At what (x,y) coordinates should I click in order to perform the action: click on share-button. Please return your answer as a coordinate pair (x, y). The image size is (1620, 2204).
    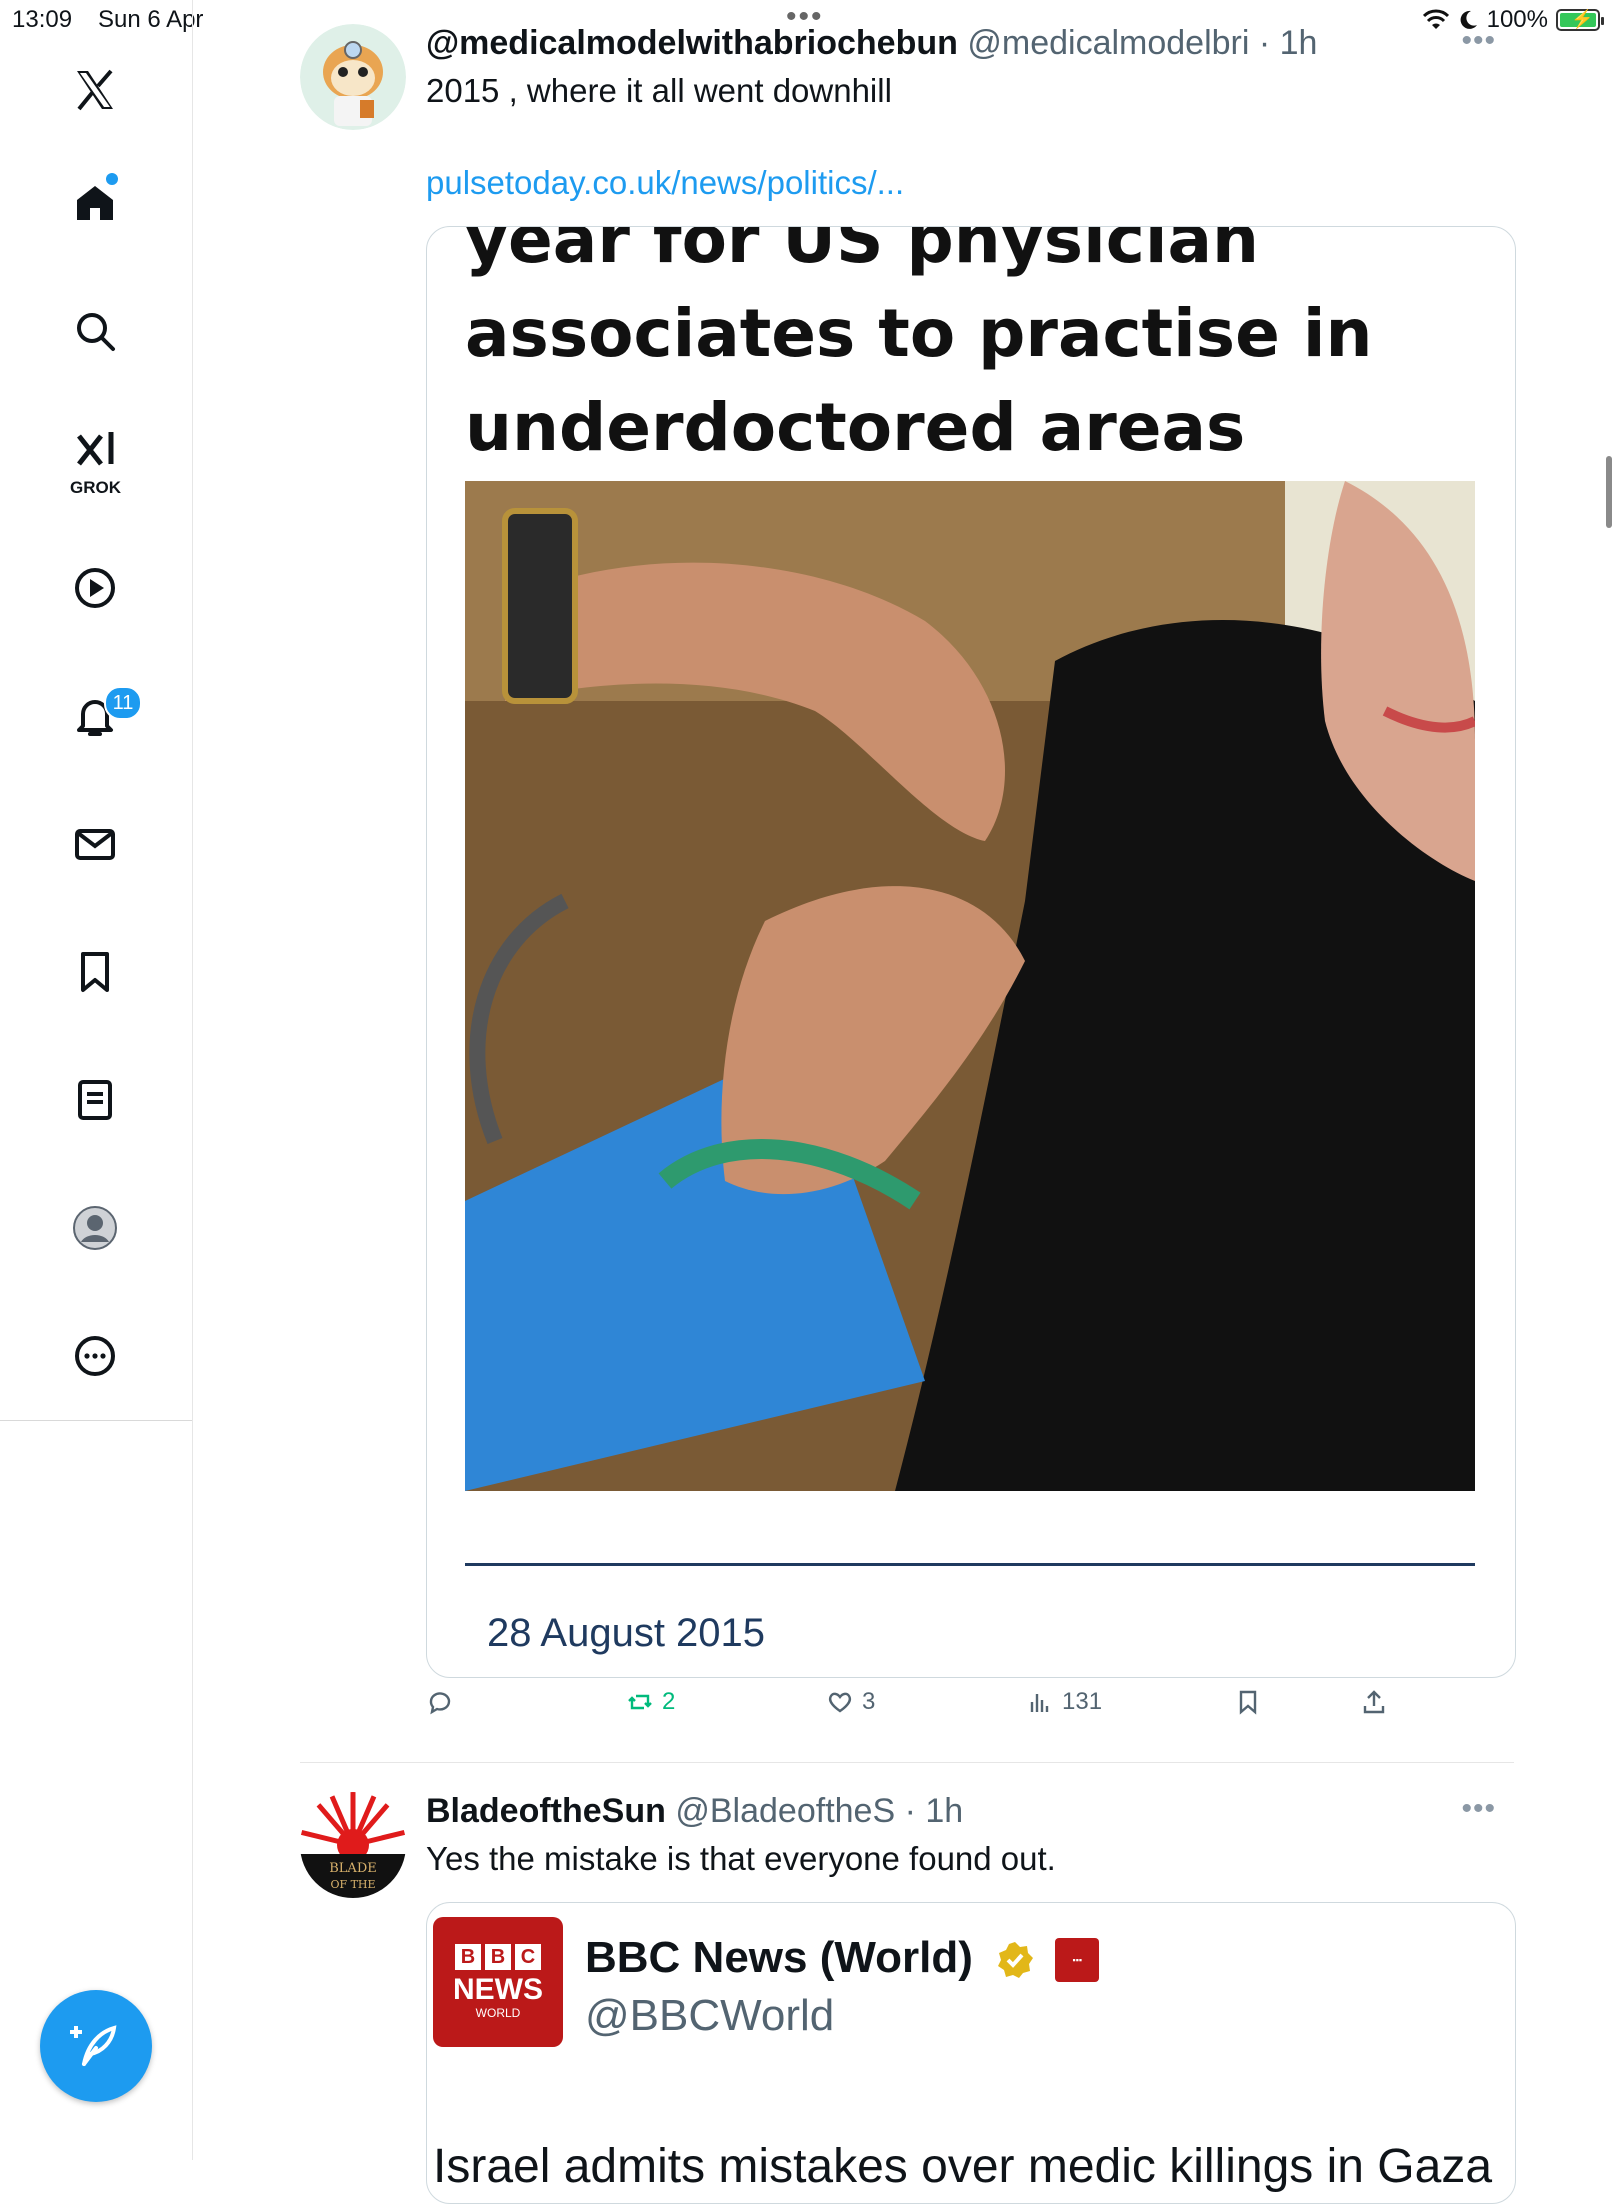
    Looking at the image, I should click on (1374, 1702).